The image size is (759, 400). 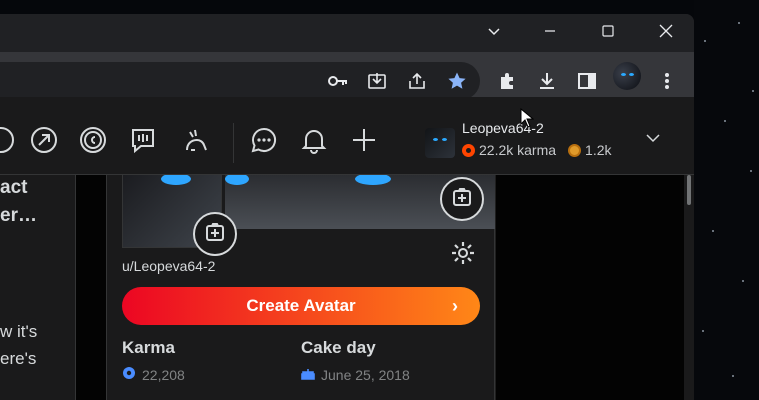 I want to click on cakeday-stat: June 25, 2018, so click(x=355, y=374).